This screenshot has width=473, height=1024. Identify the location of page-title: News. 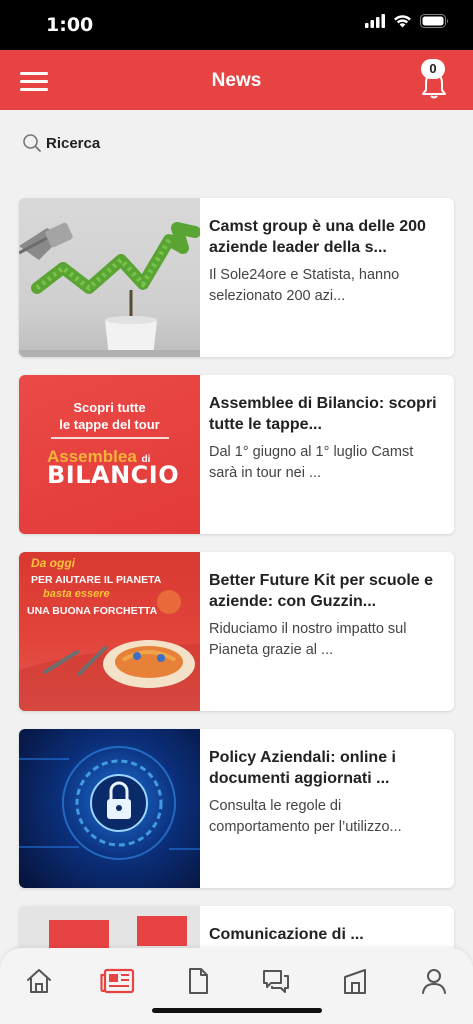
(236, 80).